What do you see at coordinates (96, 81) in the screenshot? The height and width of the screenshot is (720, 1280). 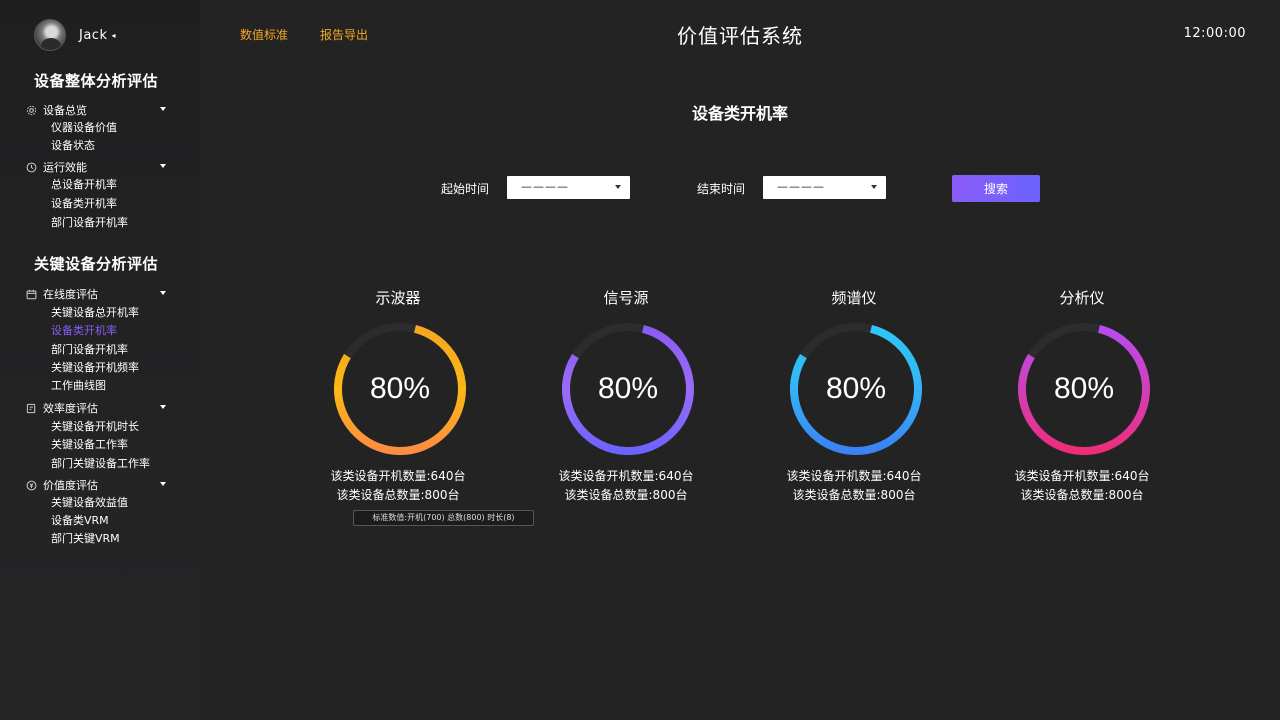 I see `section-title-overall: 设备整体分析评估` at bounding box center [96, 81].